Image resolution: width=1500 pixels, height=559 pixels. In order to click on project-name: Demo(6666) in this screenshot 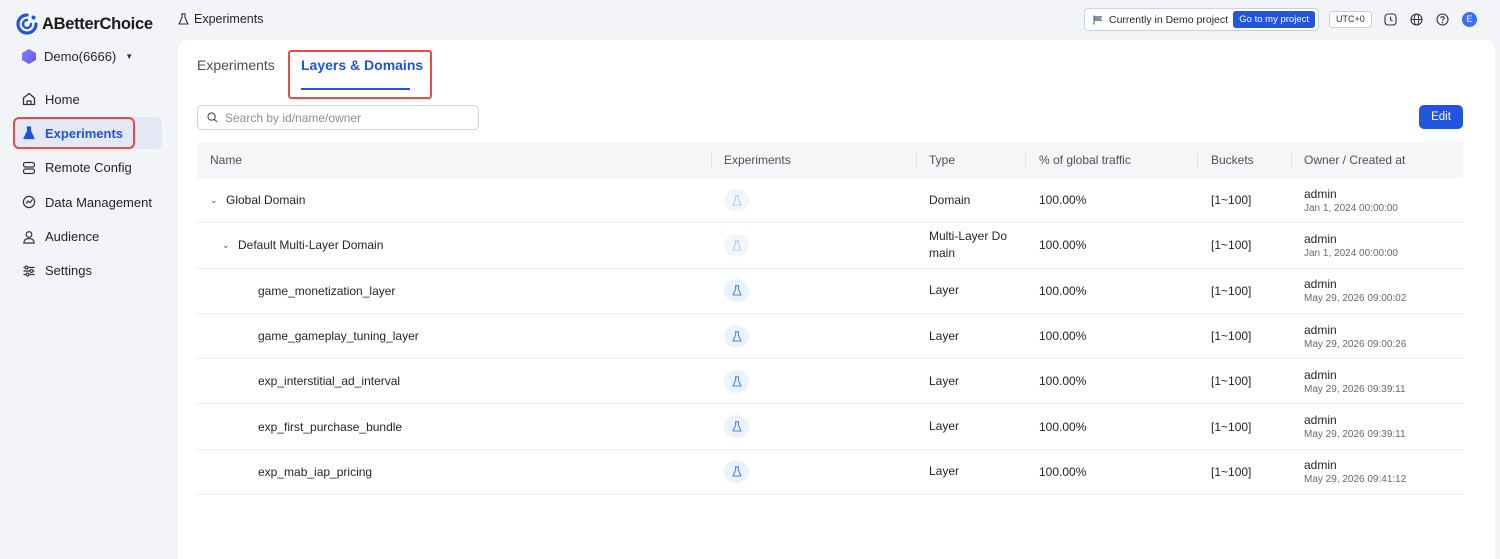, I will do `click(80, 56)`.